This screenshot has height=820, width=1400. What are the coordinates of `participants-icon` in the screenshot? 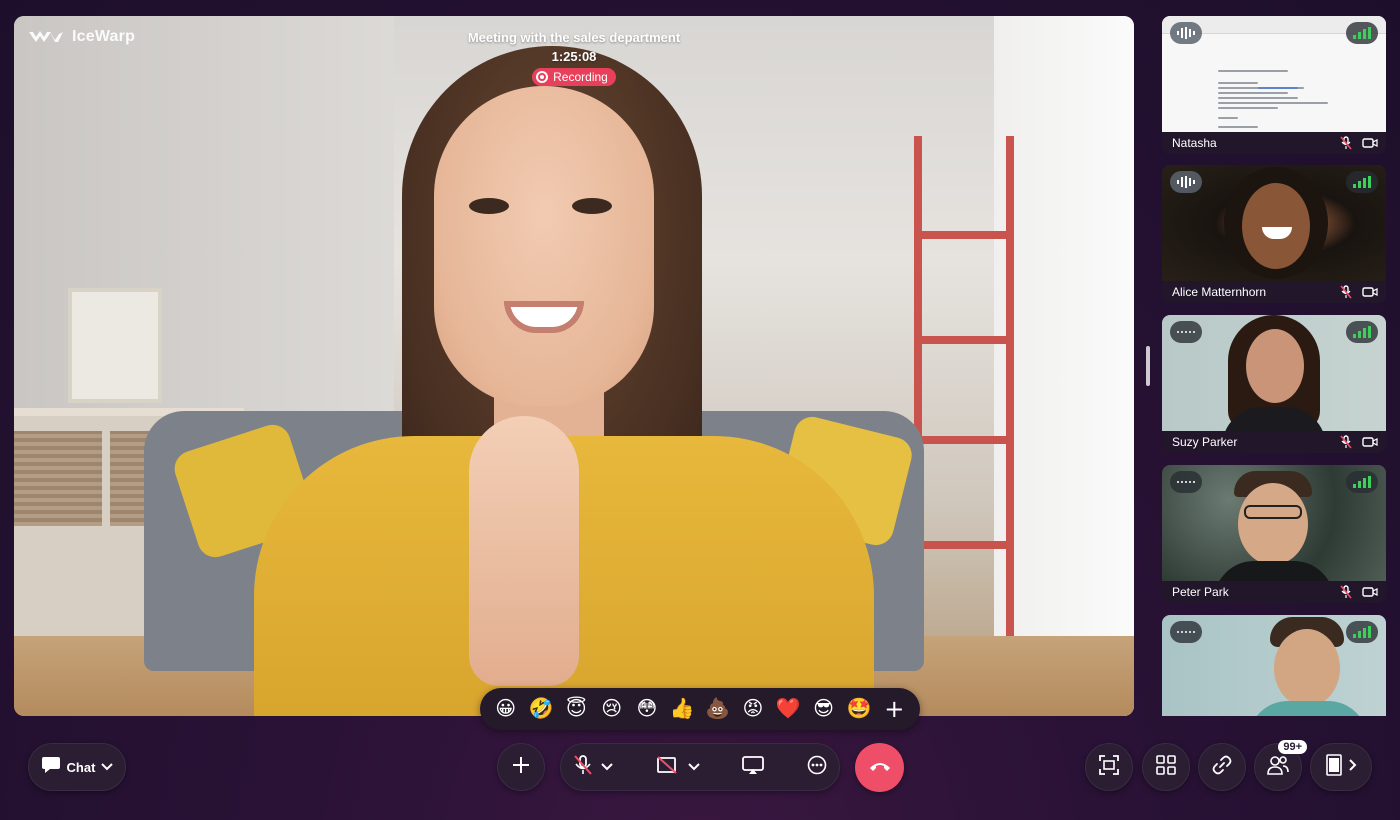 It's located at (1278, 767).